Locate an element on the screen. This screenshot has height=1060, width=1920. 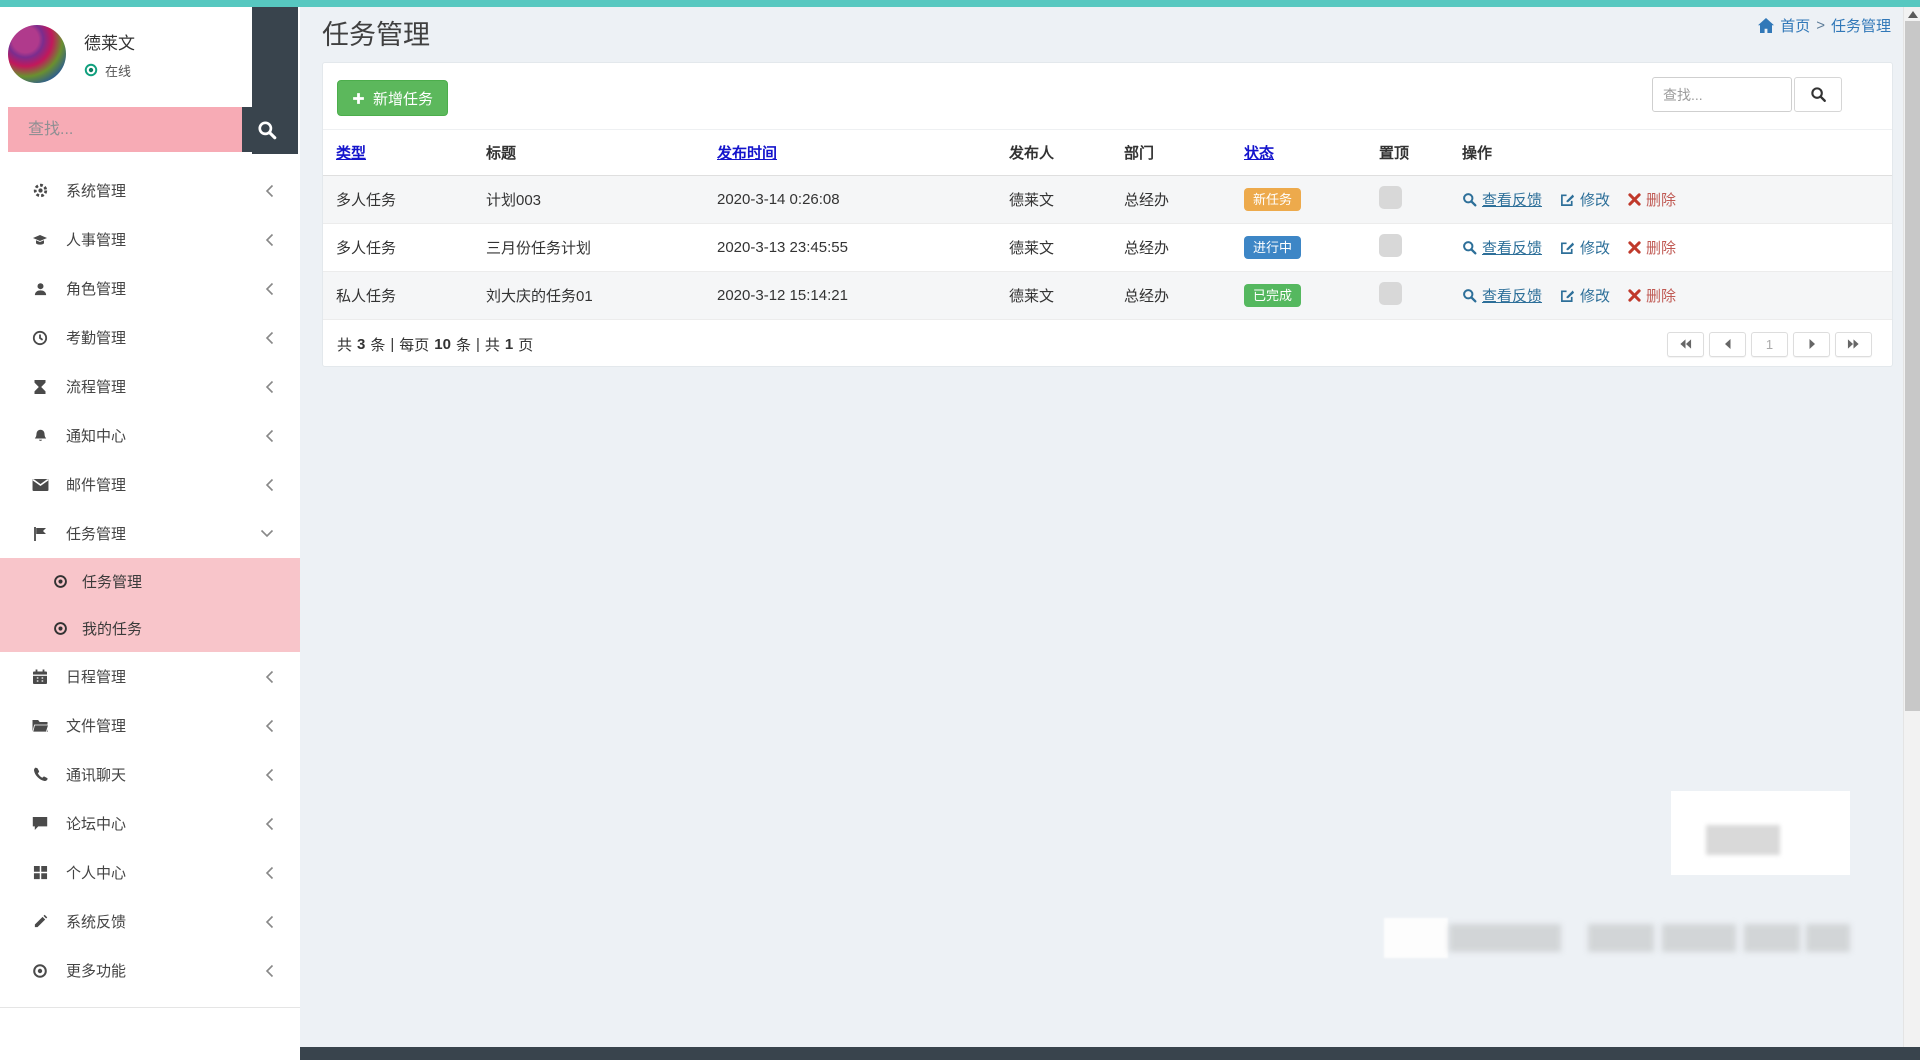
bottom-bar is located at coordinates (1110, 1053).